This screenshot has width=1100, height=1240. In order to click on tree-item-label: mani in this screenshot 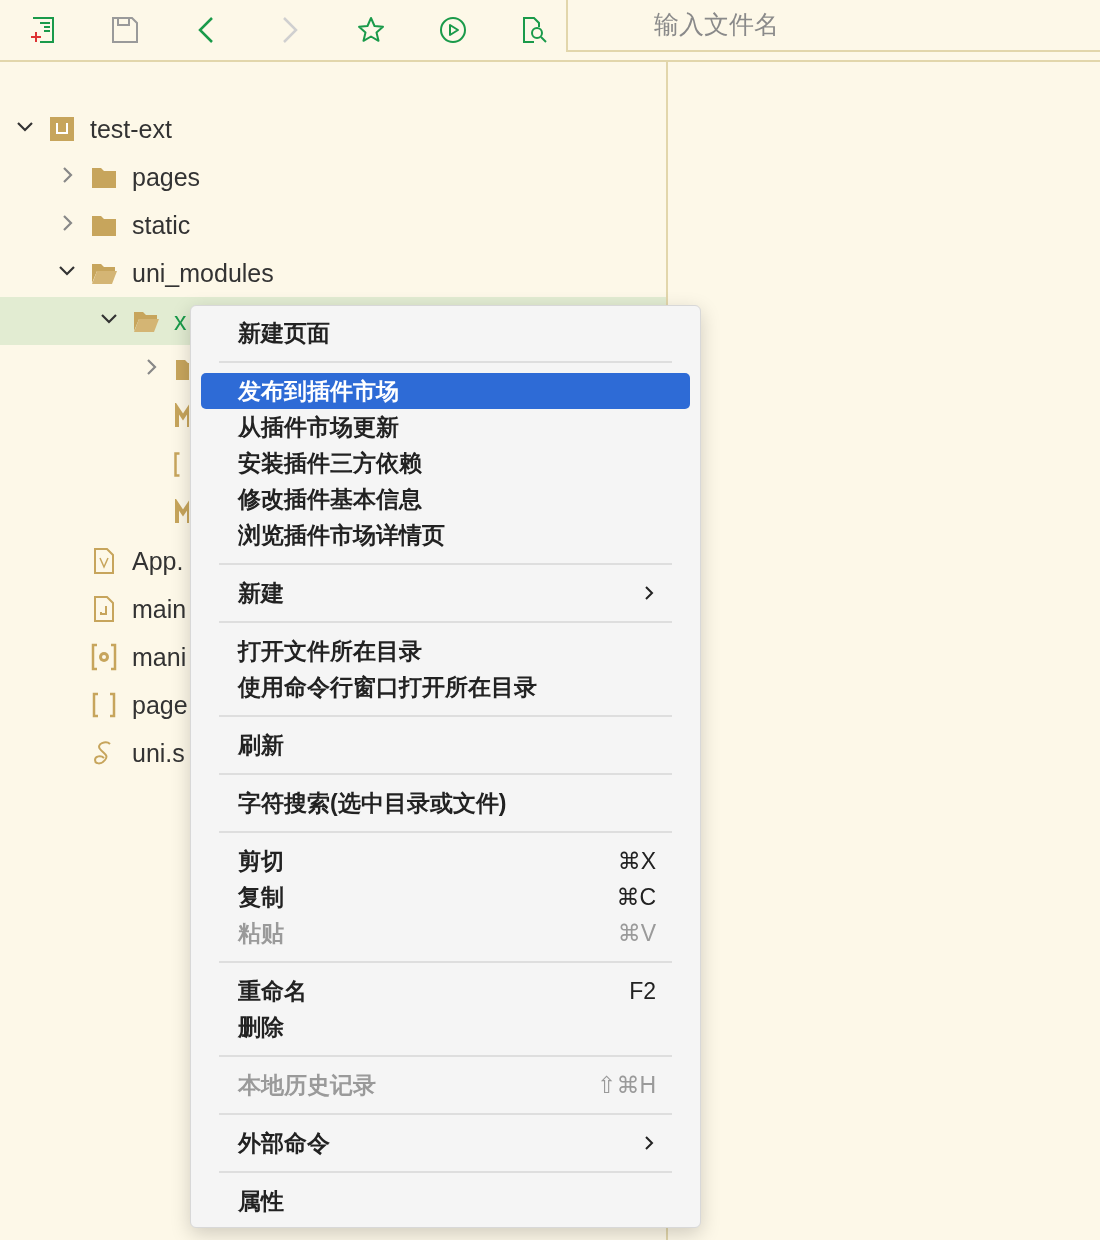, I will do `click(159, 657)`.